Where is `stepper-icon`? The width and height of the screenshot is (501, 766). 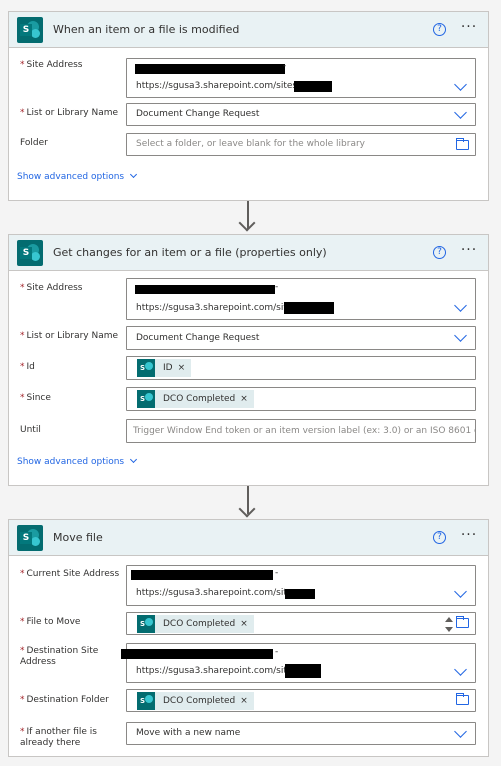
stepper-icon is located at coordinates (449, 625).